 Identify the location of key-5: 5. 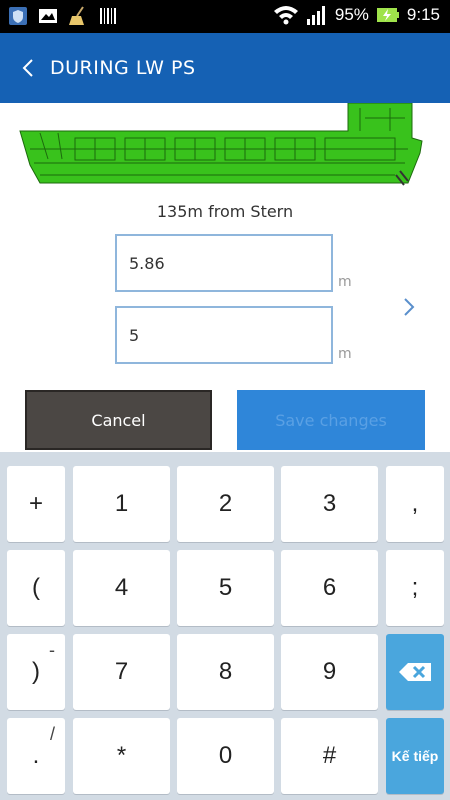
(225, 588).